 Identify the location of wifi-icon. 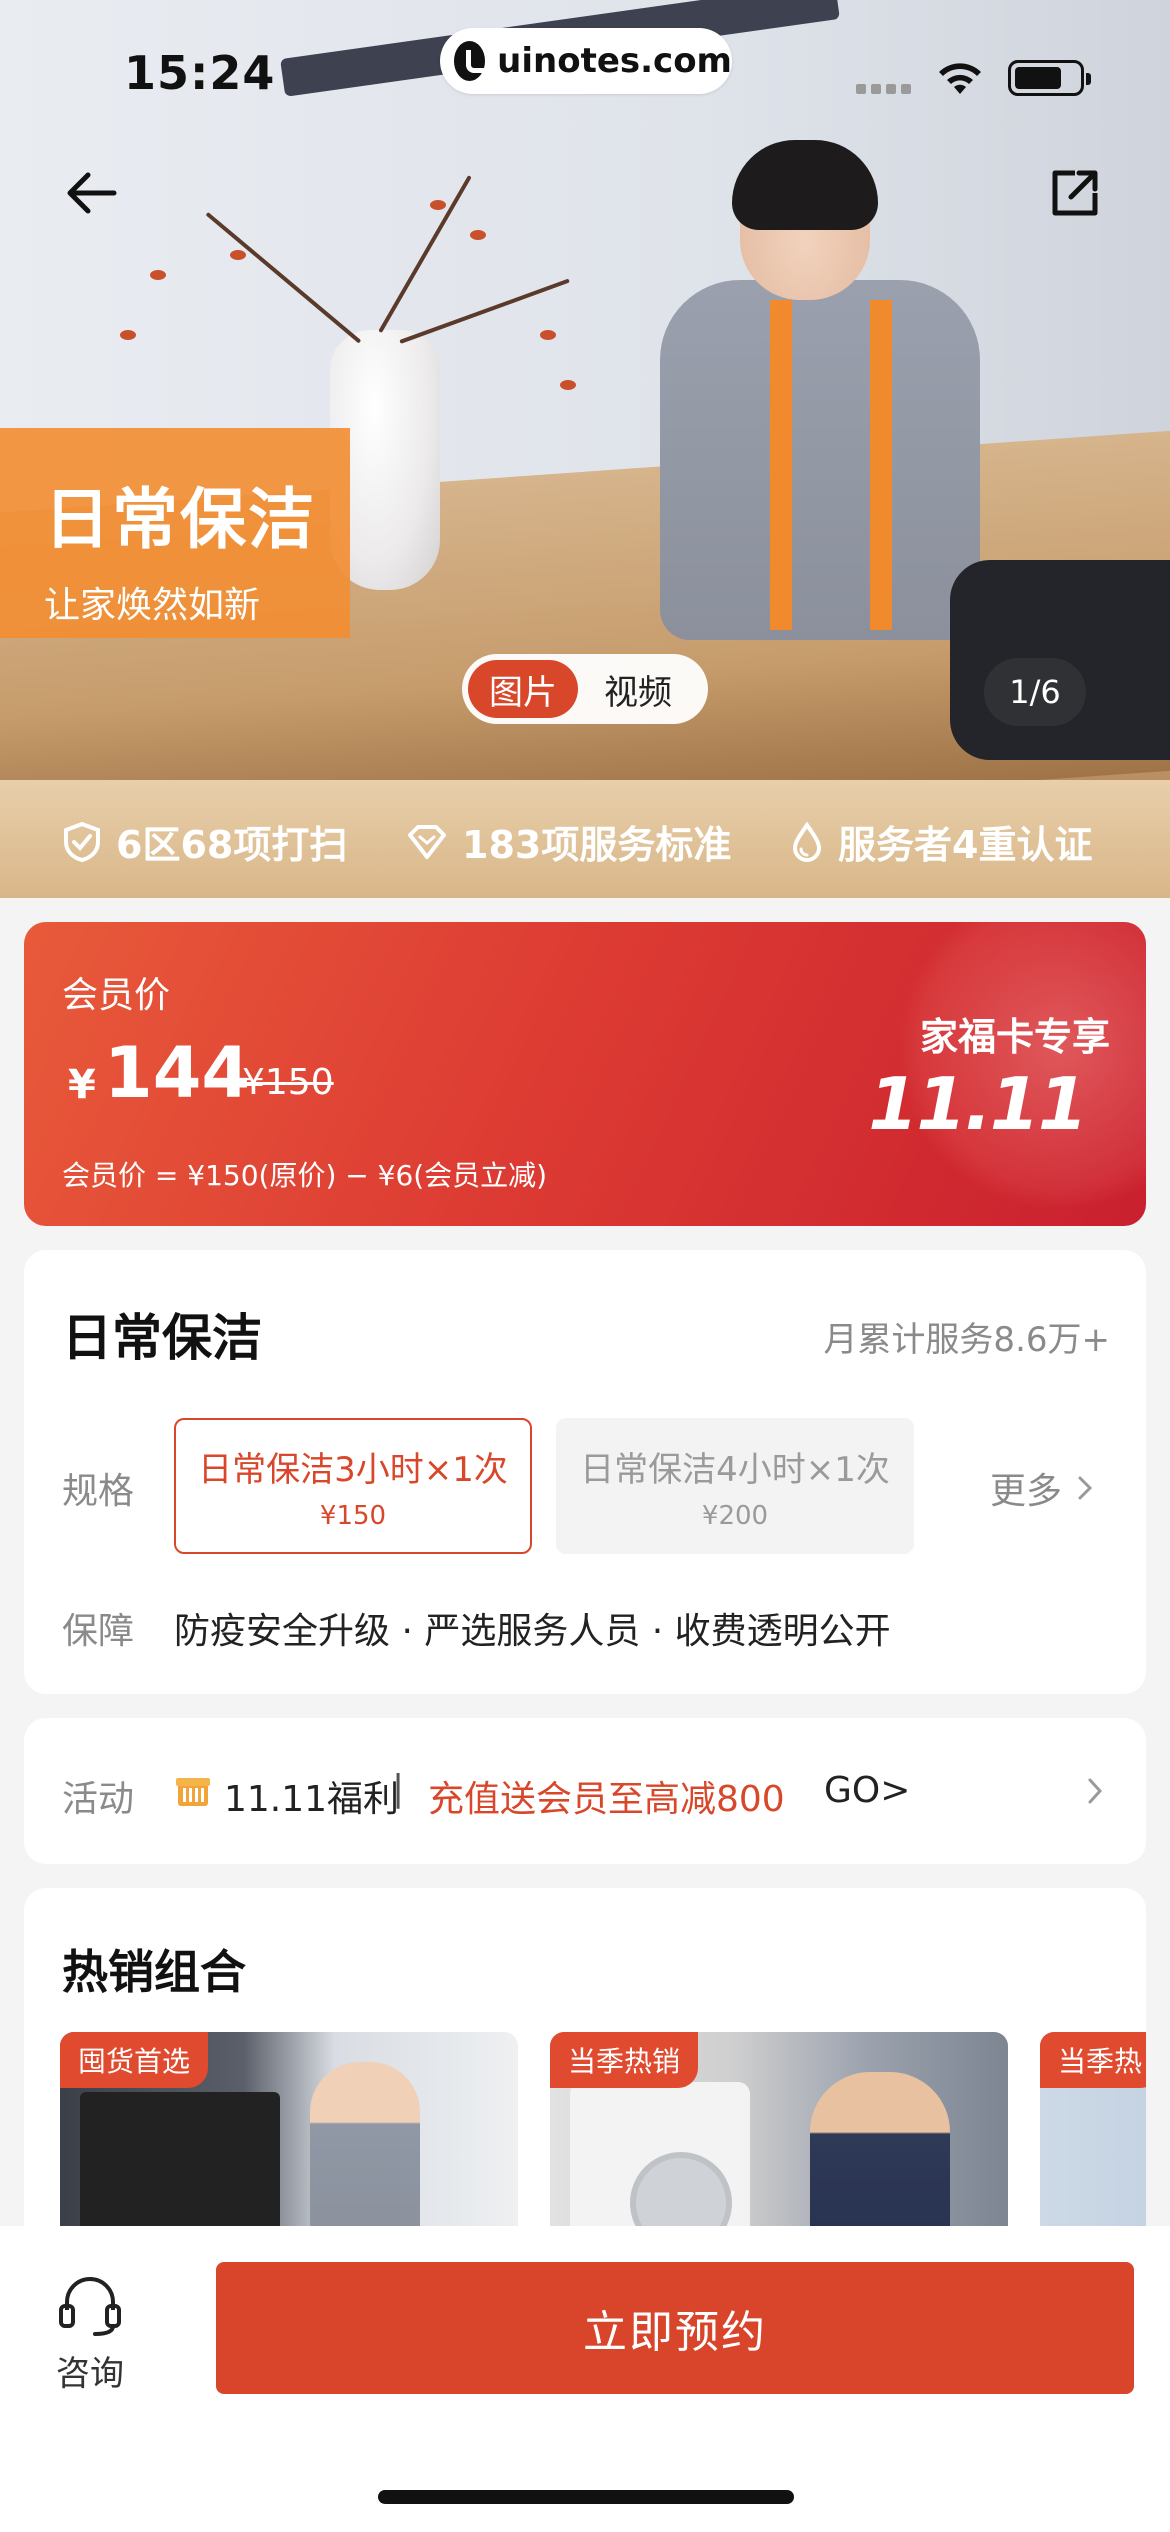
(960, 78).